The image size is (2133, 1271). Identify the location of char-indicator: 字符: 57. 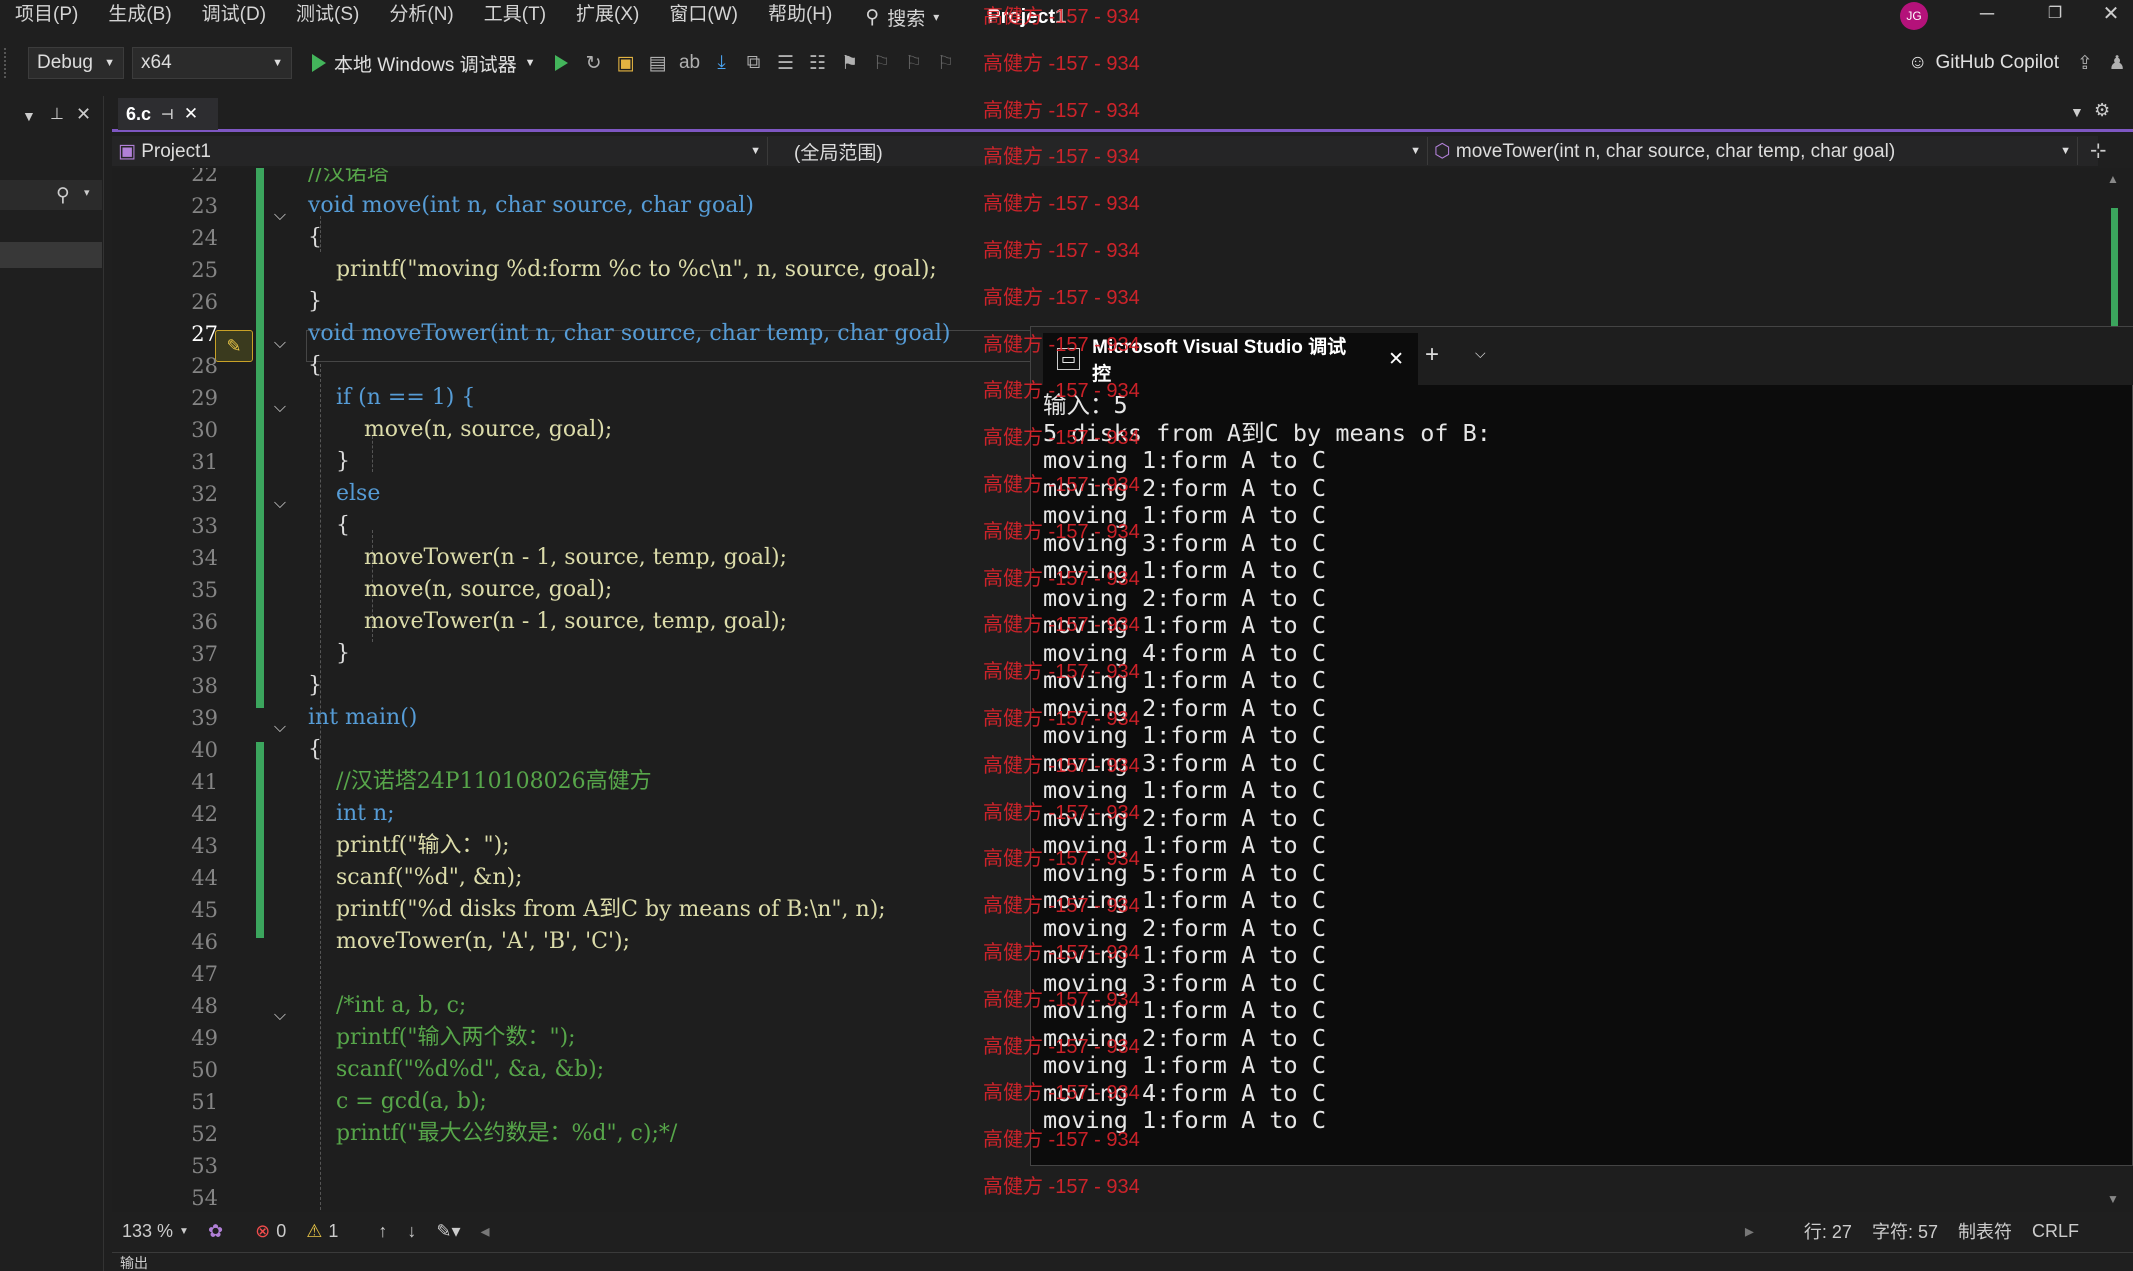
(1905, 1231).